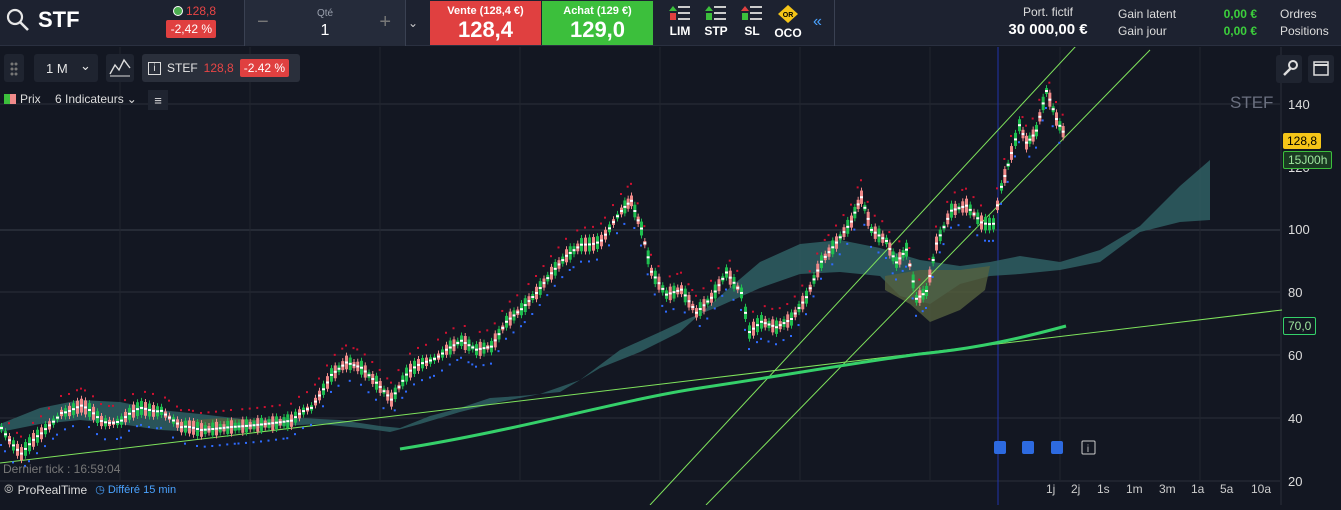 This screenshot has width=1341, height=510. I want to click on last-price-tag: 128,8, so click(1302, 141).